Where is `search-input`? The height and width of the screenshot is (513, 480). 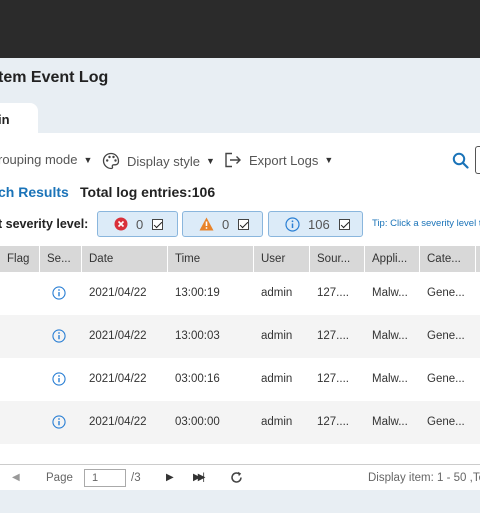 search-input is located at coordinates (477, 160).